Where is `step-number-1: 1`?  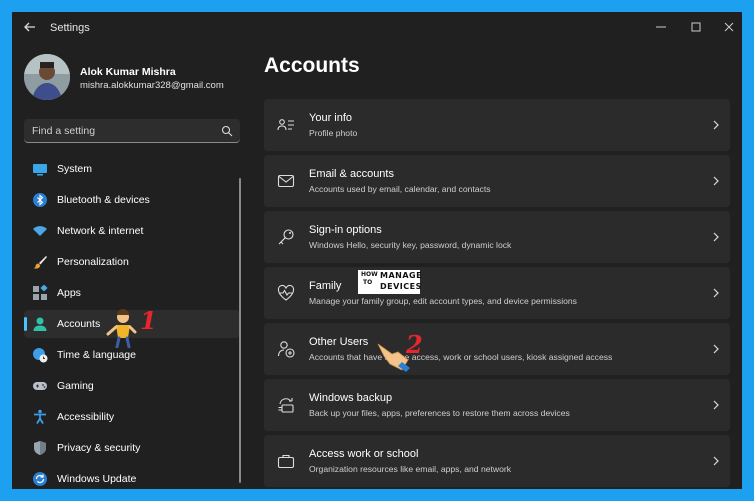 step-number-1: 1 is located at coordinates (148, 320).